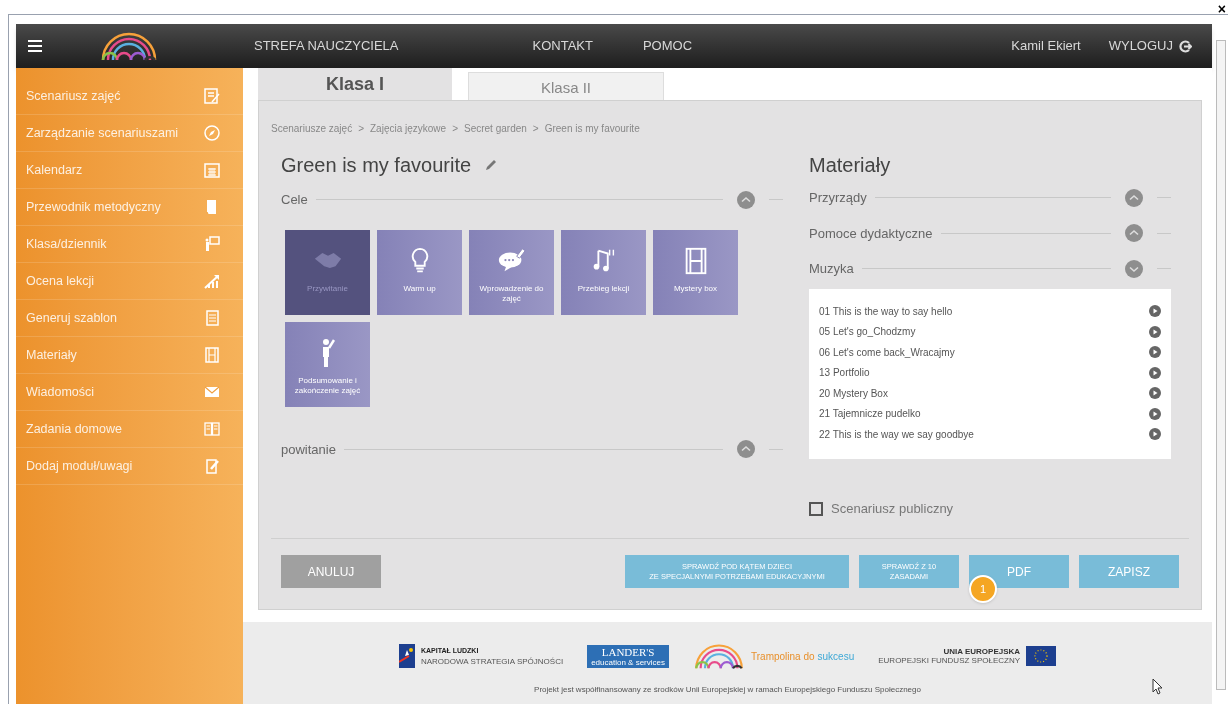 This screenshot has width=1228, height=704. What do you see at coordinates (983, 589) in the screenshot?
I see `tour-step-tooltip: 1` at bounding box center [983, 589].